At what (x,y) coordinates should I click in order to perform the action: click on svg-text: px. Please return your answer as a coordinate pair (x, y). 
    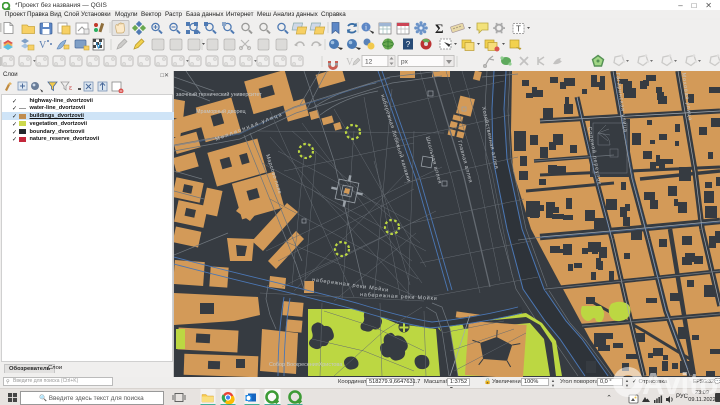
    Looking at the image, I should click on (405, 62).